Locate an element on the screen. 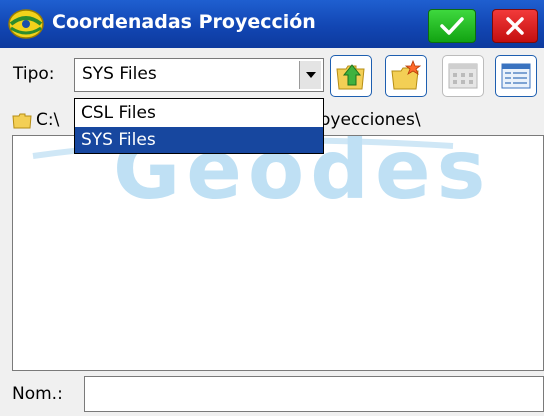  checkmark-icon is located at coordinates (452, 26).